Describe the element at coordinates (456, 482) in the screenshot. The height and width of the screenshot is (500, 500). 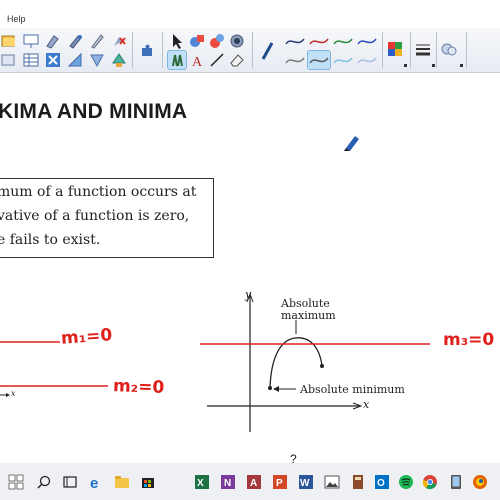
I see `tablet-icon` at that location.